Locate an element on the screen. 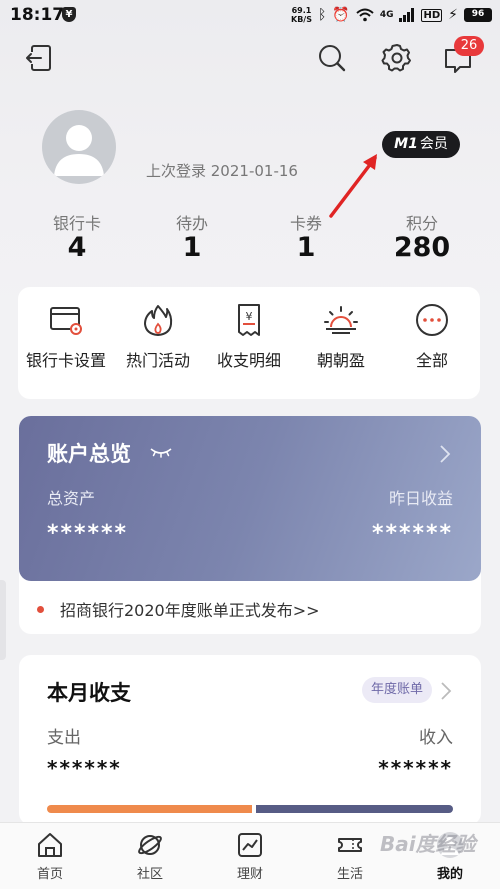 The image size is (500, 889). monthly-title: 本月收支 is located at coordinates (89, 693).